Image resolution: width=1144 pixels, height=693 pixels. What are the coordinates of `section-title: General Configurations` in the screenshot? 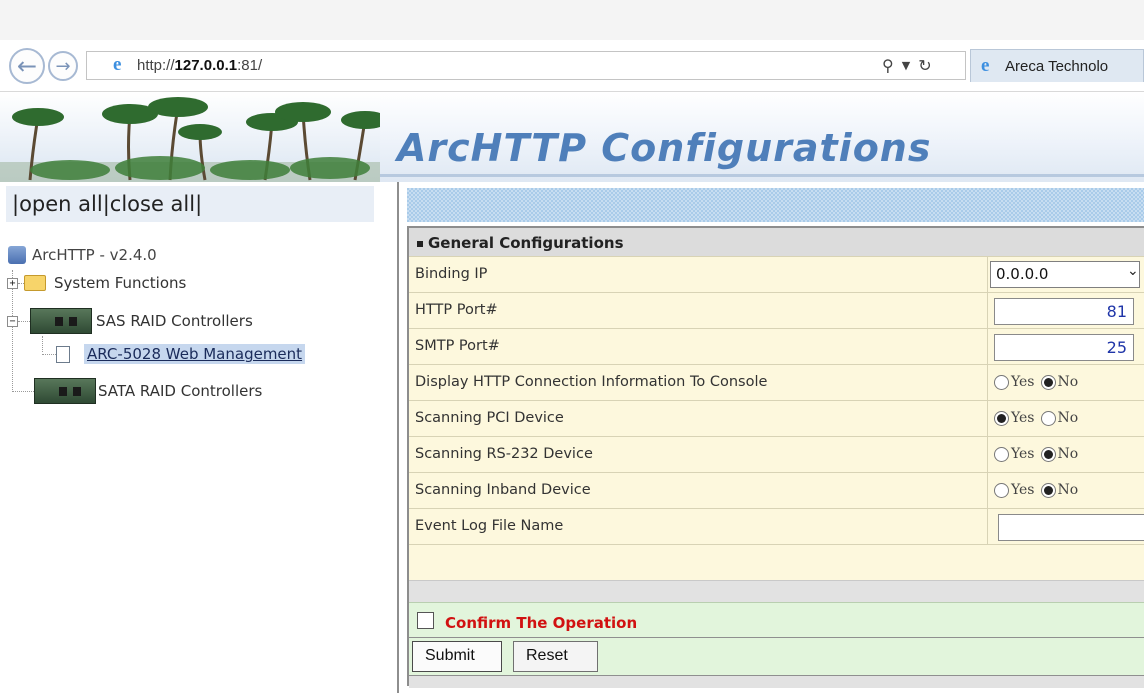 It's located at (526, 243).